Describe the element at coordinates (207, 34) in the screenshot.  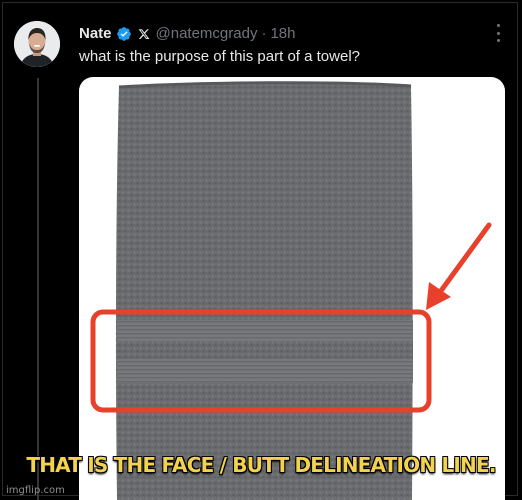
I see `author-handle: @natemcgrady` at that location.